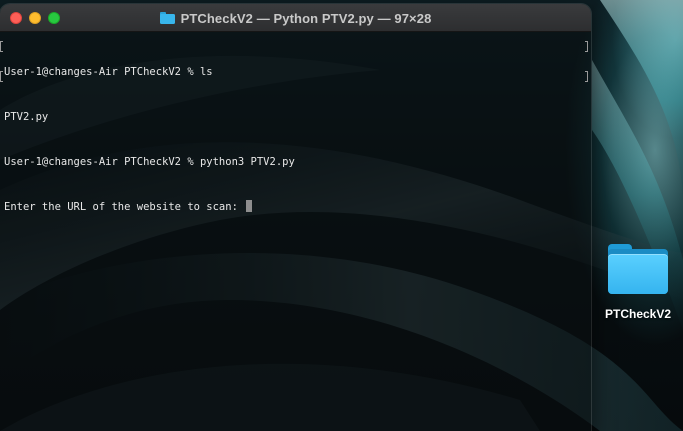 The image size is (683, 431). What do you see at coordinates (306, 18) in the screenshot?
I see `window-title-text: PTCheckV2 — Python PTV2.py — 97×28` at bounding box center [306, 18].